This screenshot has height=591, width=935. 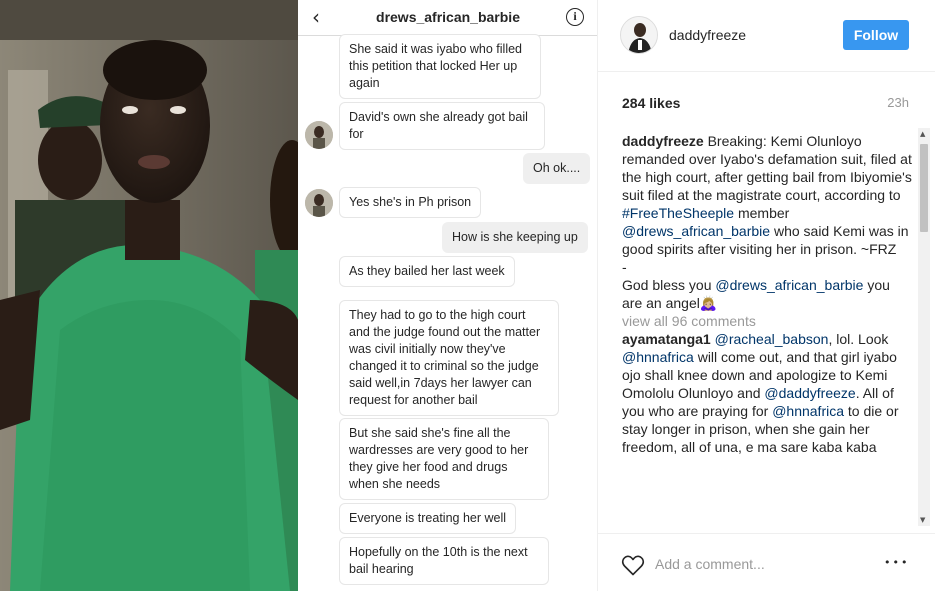 What do you see at coordinates (924, 188) in the screenshot?
I see `scroll-thumb` at bounding box center [924, 188].